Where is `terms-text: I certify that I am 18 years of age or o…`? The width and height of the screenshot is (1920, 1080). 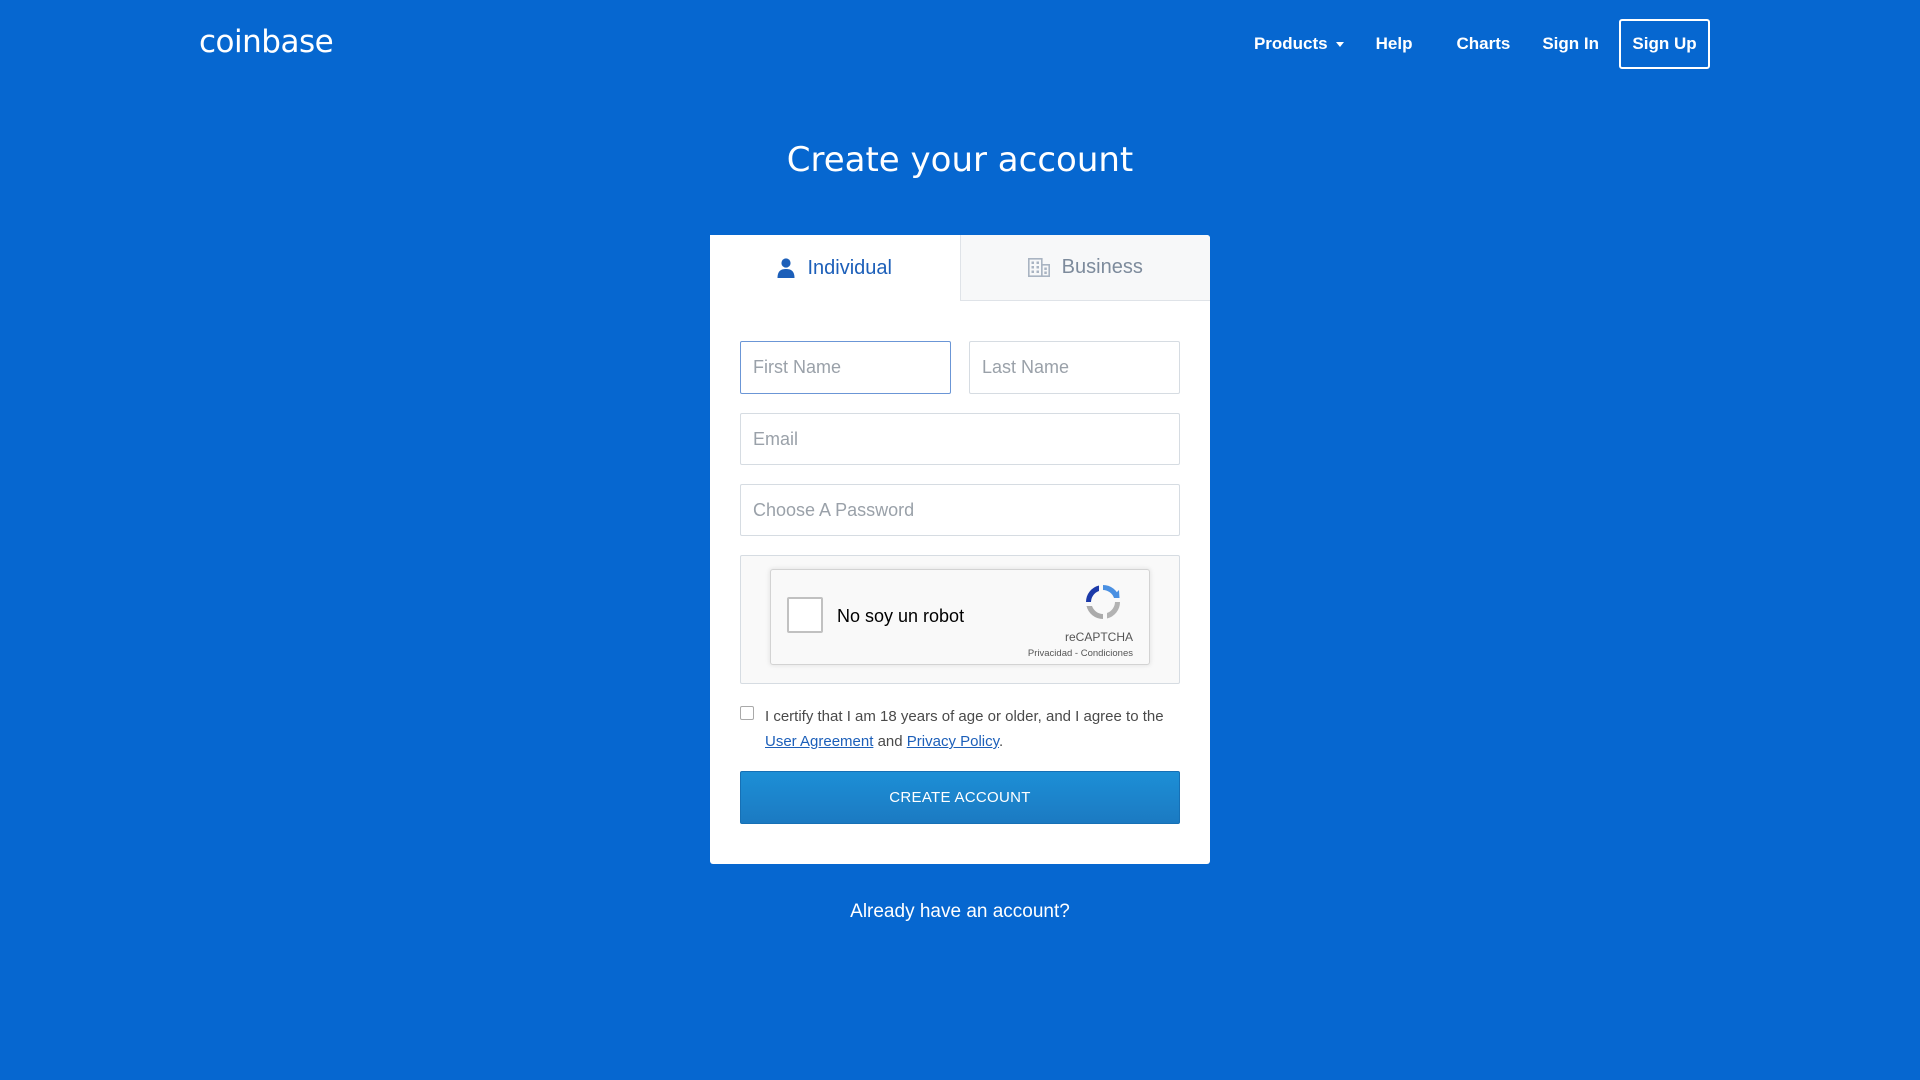 terms-text: I certify that I am 18 years of age or o… is located at coordinates (964, 729).